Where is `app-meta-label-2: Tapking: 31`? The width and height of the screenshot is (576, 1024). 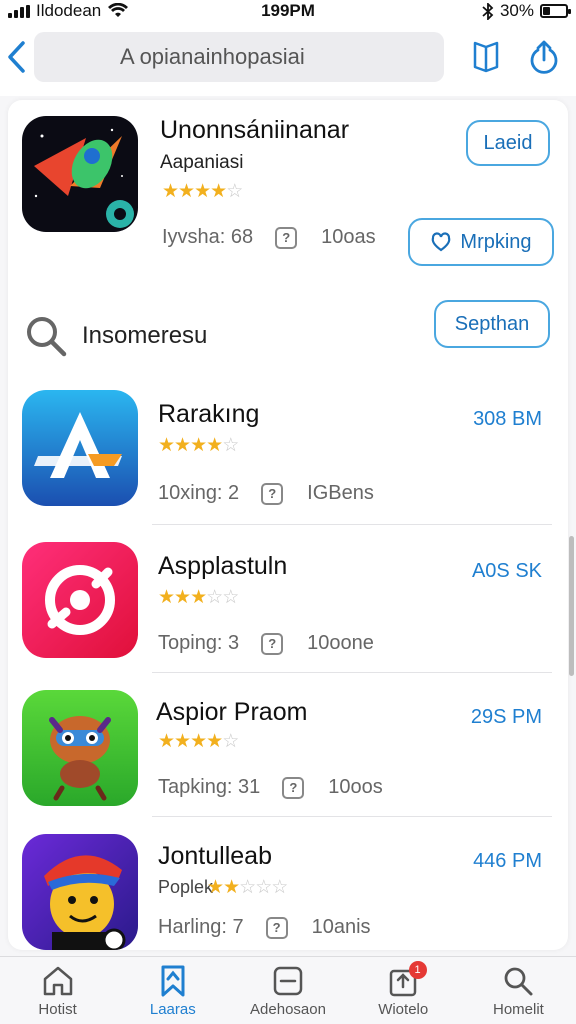 app-meta-label-2: Tapking: 31 is located at coordinates (209, 787).